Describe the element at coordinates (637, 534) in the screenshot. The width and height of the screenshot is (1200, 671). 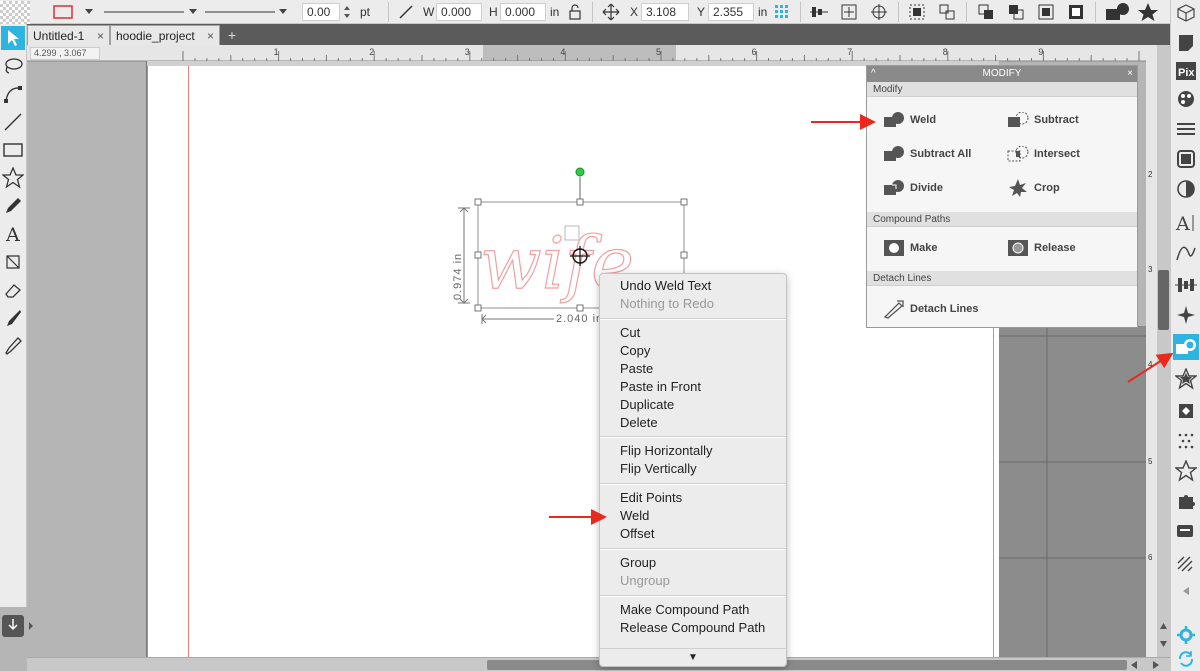
I see `menu-item-offset: Offset` at that location.